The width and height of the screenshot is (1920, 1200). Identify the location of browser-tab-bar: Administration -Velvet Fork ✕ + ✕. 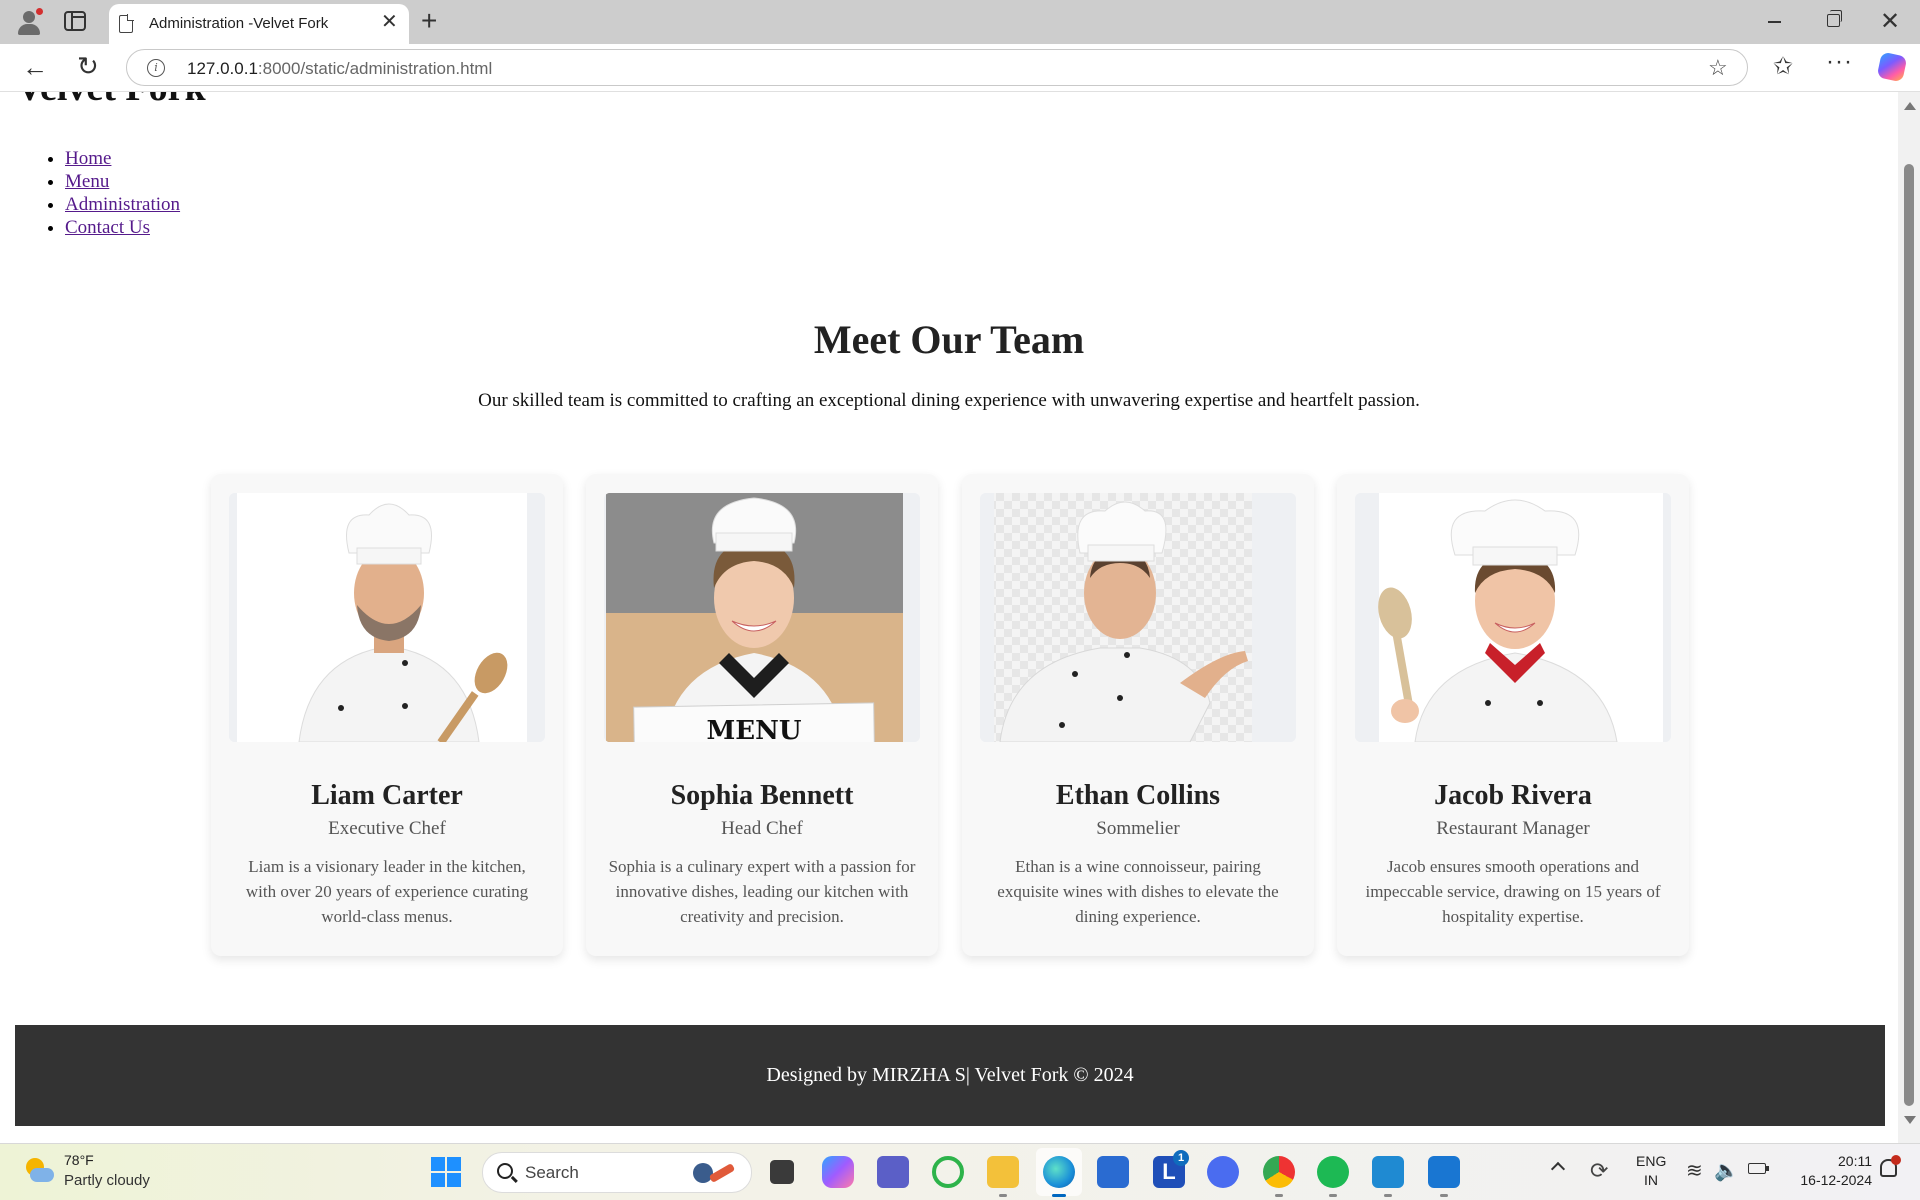
(960, 22).